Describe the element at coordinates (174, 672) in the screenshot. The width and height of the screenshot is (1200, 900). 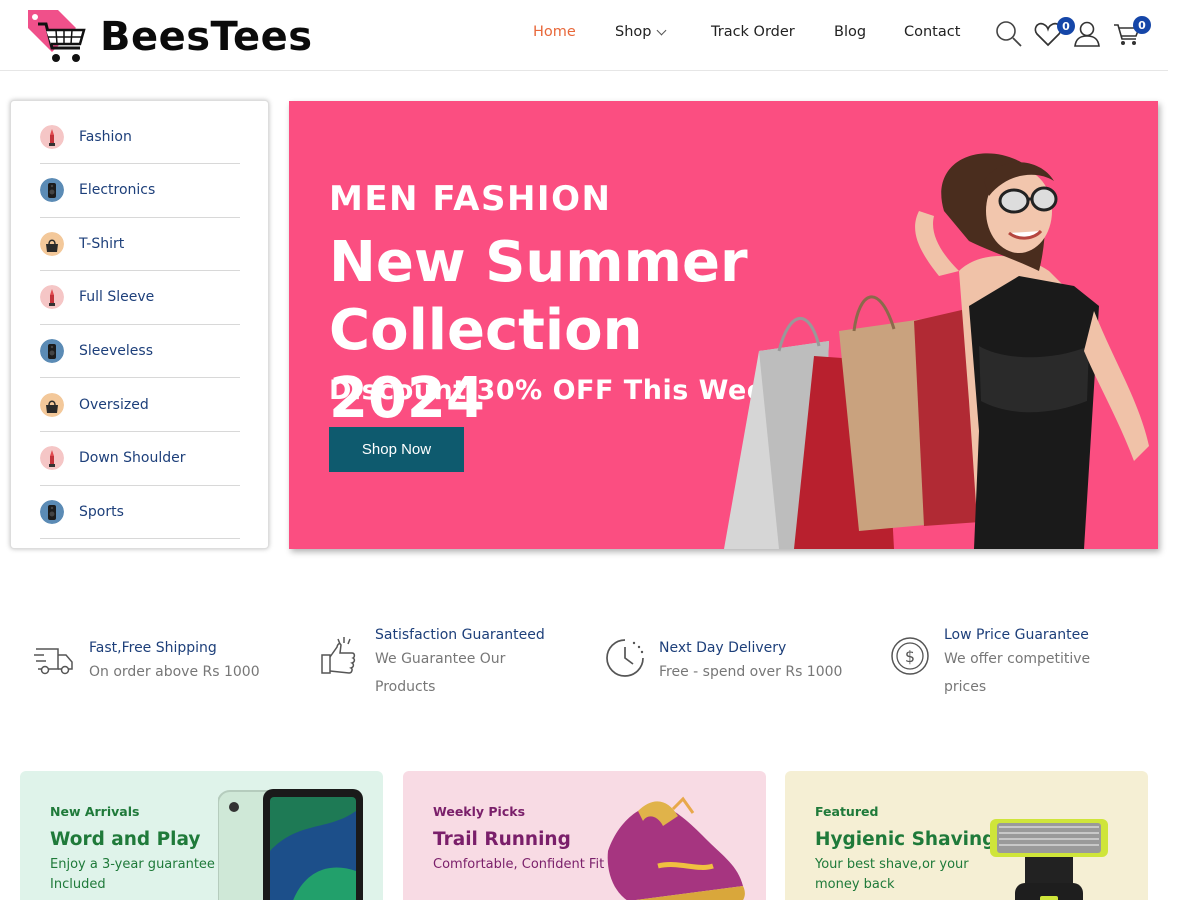
I see `feature-desc: On order above Rs 1000` at that location.